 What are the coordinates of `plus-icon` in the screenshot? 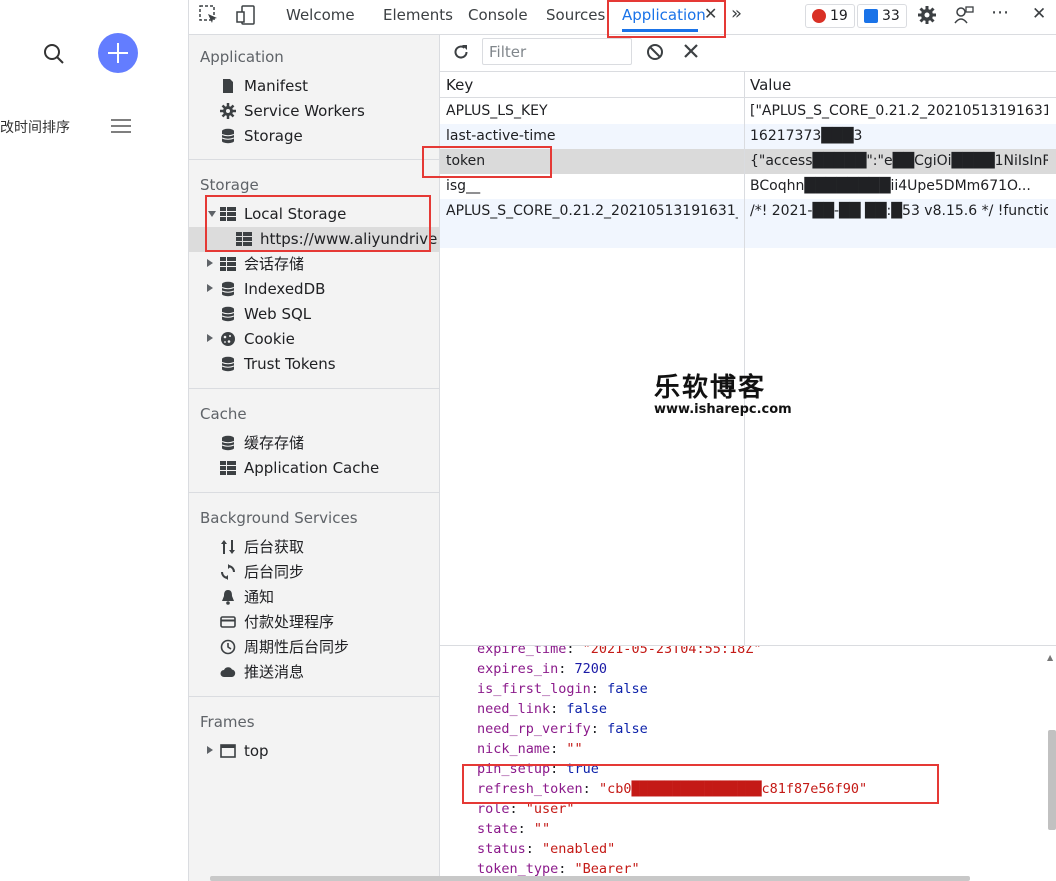 It's located at (118, 53).